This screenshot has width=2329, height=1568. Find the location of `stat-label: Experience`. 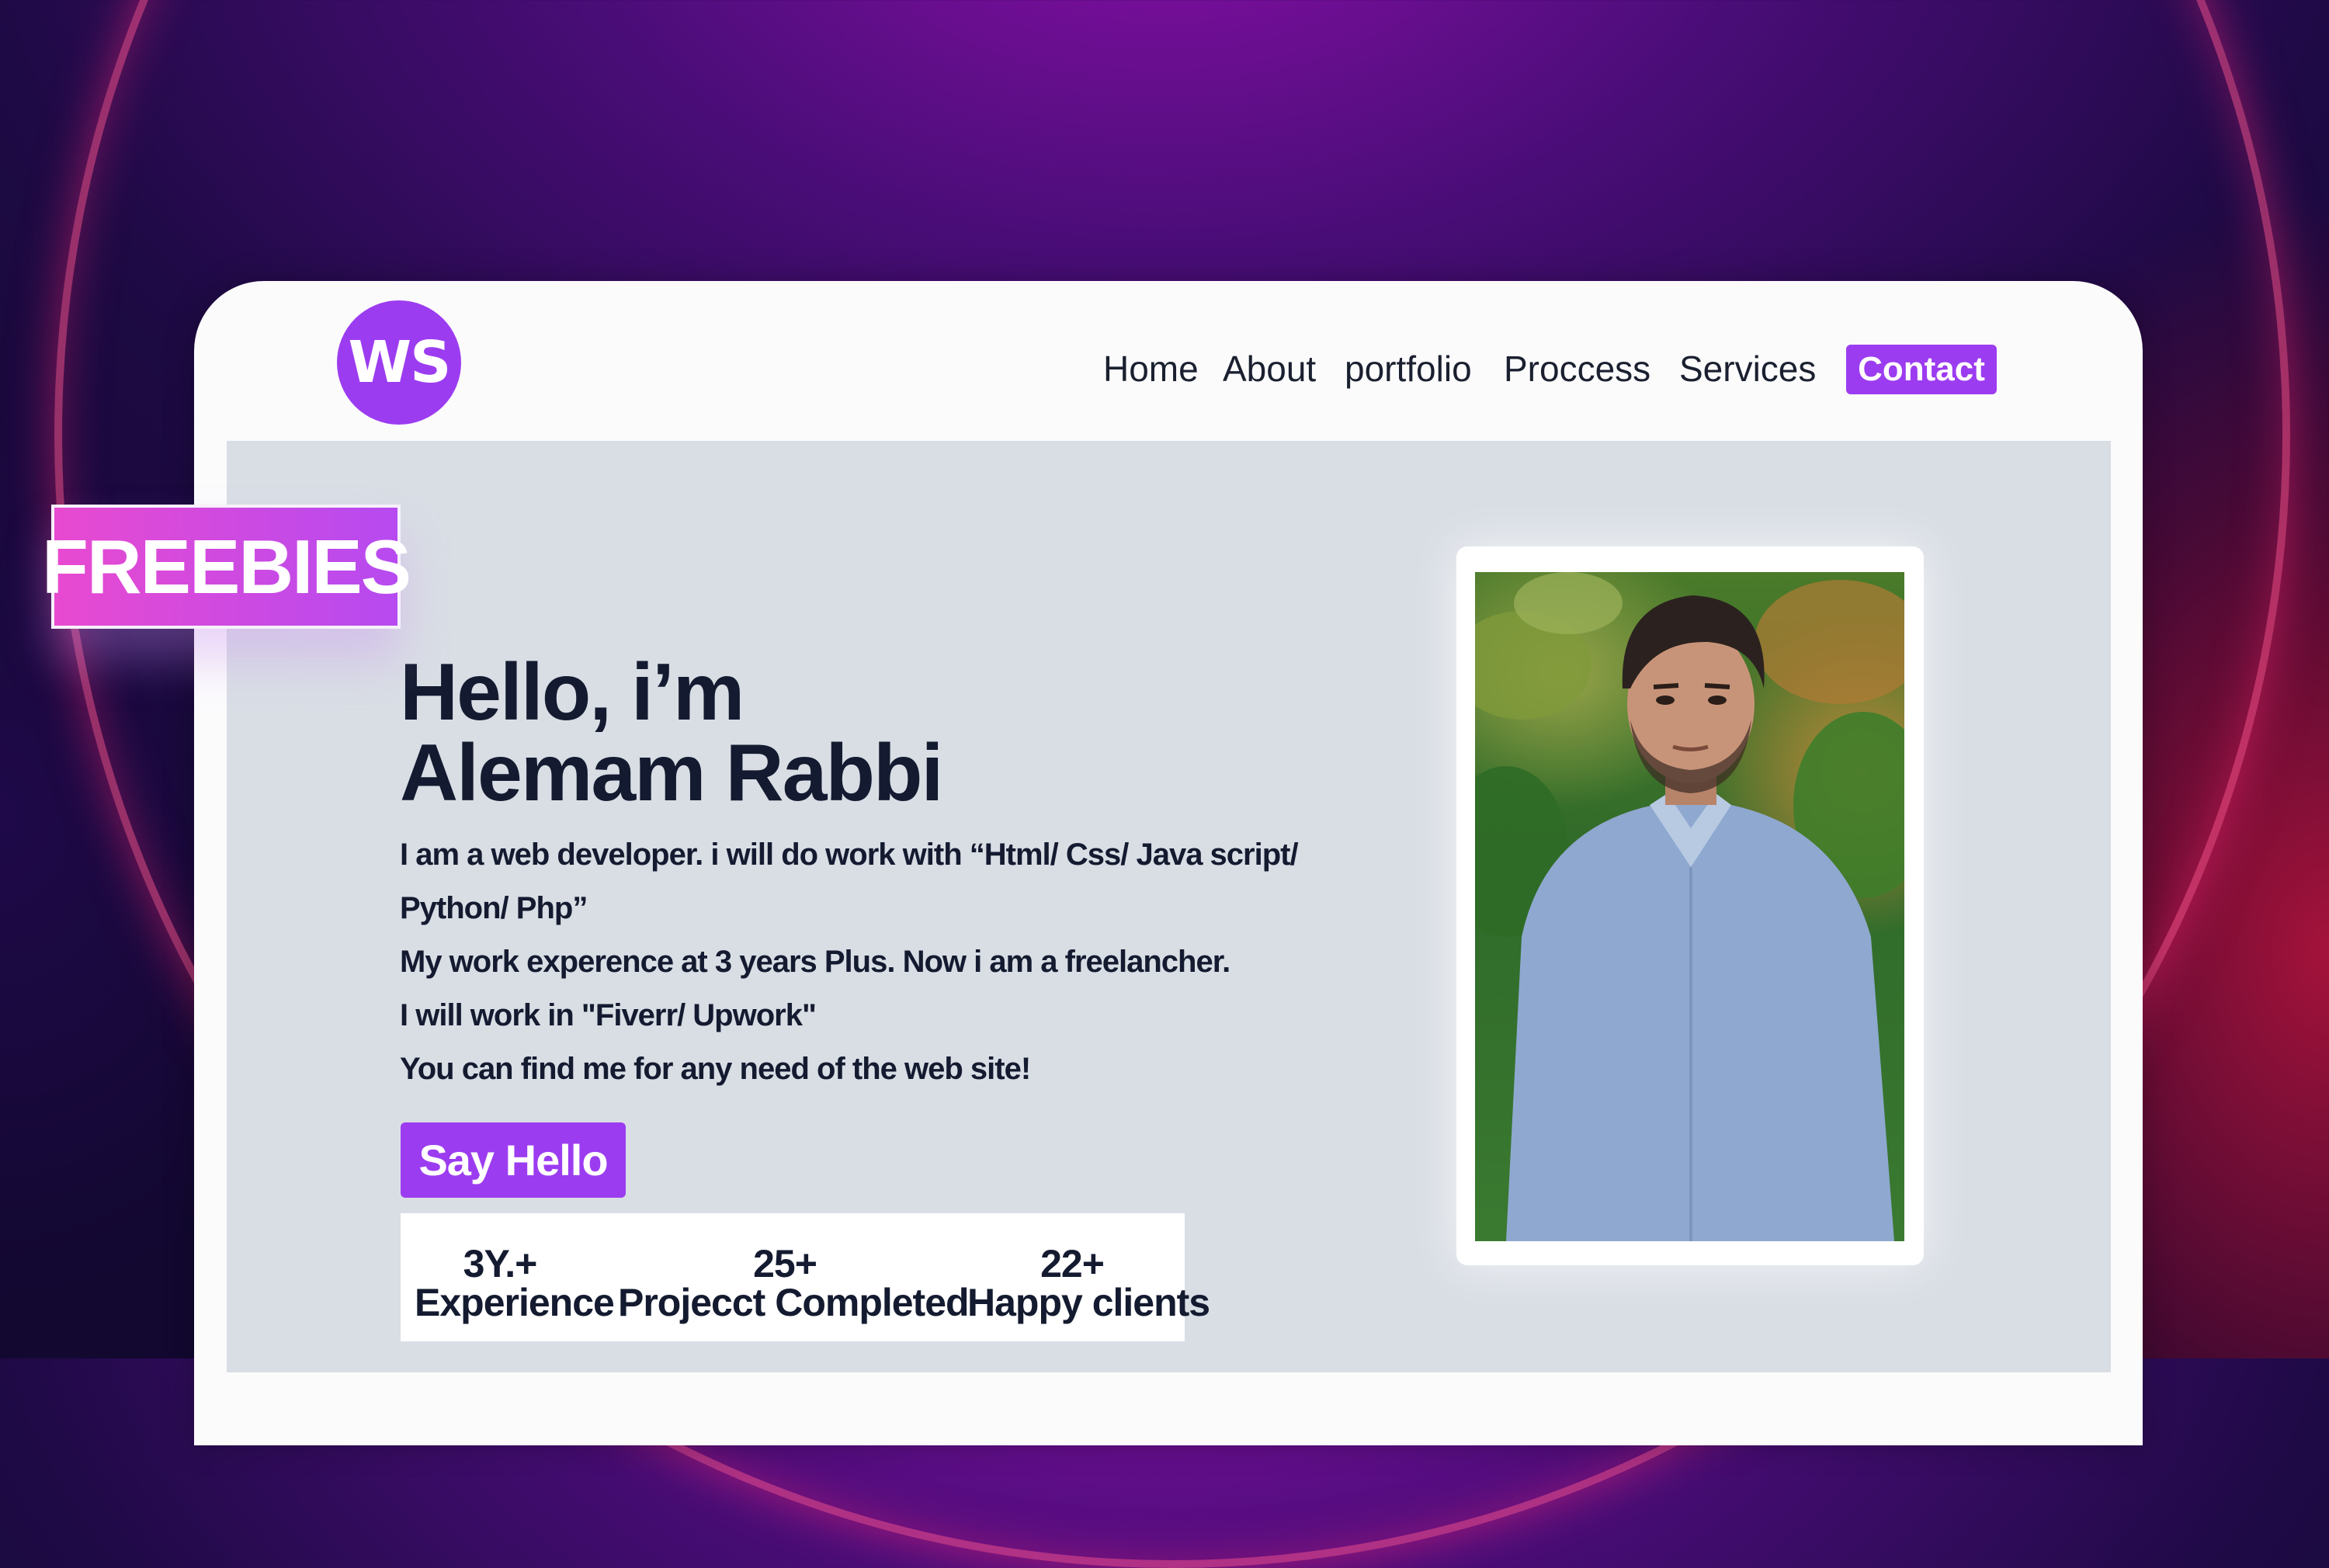

stat-label: Experience is located at coordinates (515, 1302).